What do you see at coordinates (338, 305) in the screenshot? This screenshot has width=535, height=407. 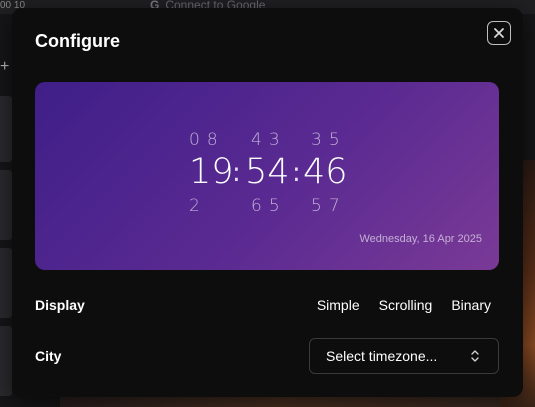 I see `display-option-simple: Simple` at bounding box center [338, 305].